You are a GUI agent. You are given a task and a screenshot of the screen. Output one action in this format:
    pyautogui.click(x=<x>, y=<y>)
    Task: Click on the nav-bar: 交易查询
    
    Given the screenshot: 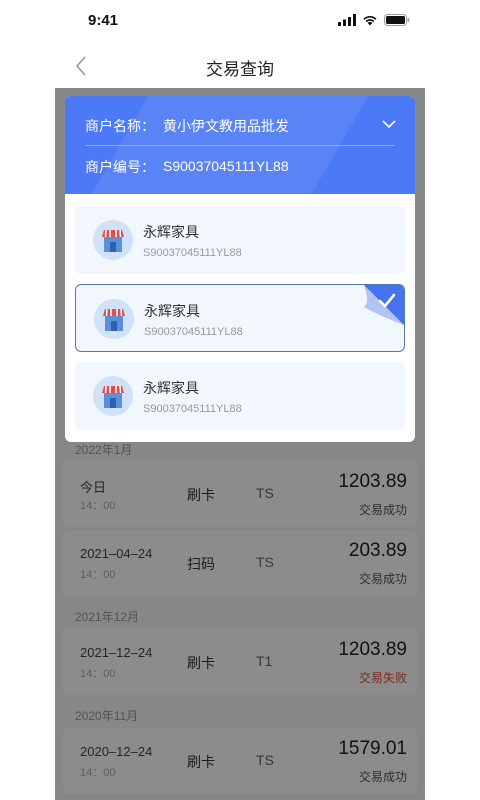 What is the action you would take?
    pyautogui.click(x=240, y=66)
    